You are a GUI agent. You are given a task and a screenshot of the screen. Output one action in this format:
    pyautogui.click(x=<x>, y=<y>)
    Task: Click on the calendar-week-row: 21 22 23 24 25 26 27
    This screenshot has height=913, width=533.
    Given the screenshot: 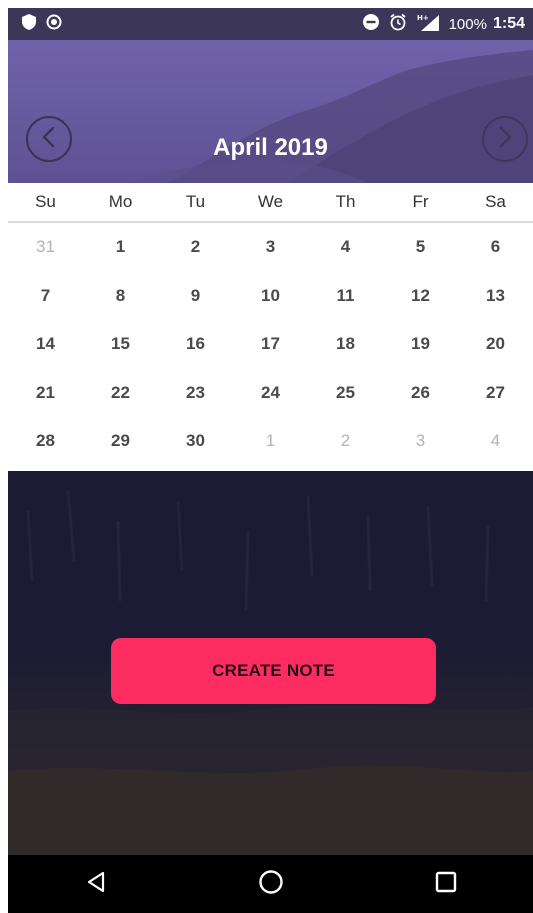 What is the action you would take?
    pyautogui.click(x=270, y=393)
    